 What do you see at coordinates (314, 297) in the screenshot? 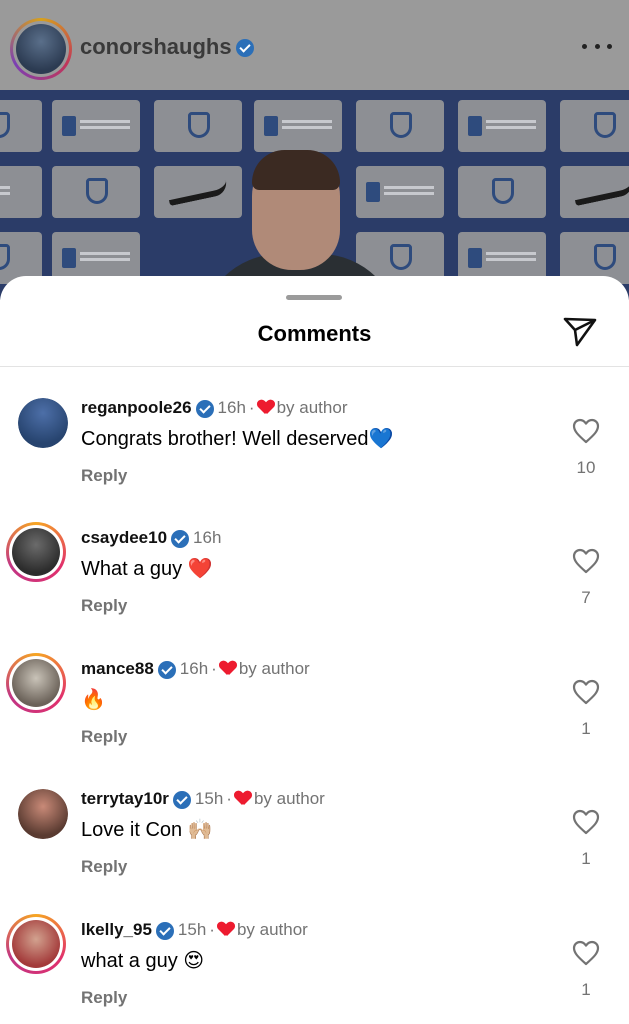
I see `sheet-grabber-handle` at bounding box center [314, 297].